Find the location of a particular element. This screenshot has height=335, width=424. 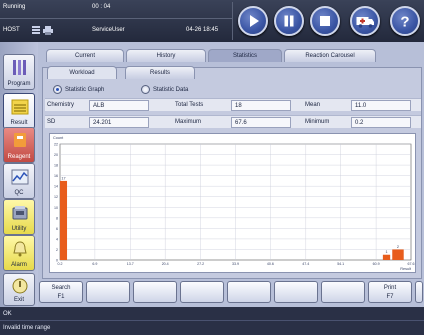

fkey-key: F1 is located at coordinates (61, 297).